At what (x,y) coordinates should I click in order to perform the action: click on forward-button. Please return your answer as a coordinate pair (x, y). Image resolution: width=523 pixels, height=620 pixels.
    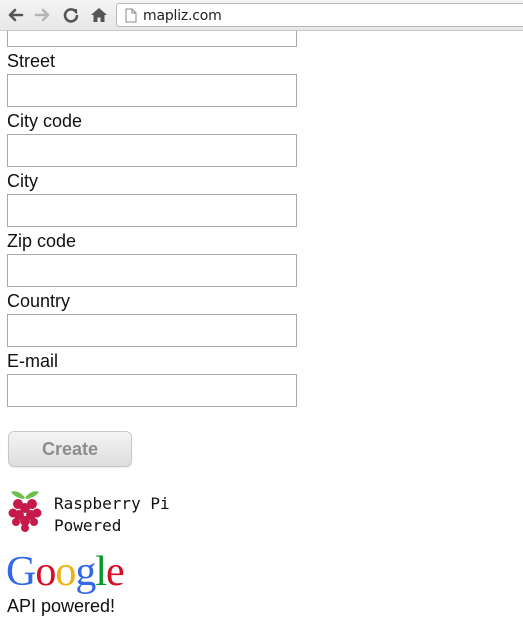
    Looking at the image, I should click on (43, 15).